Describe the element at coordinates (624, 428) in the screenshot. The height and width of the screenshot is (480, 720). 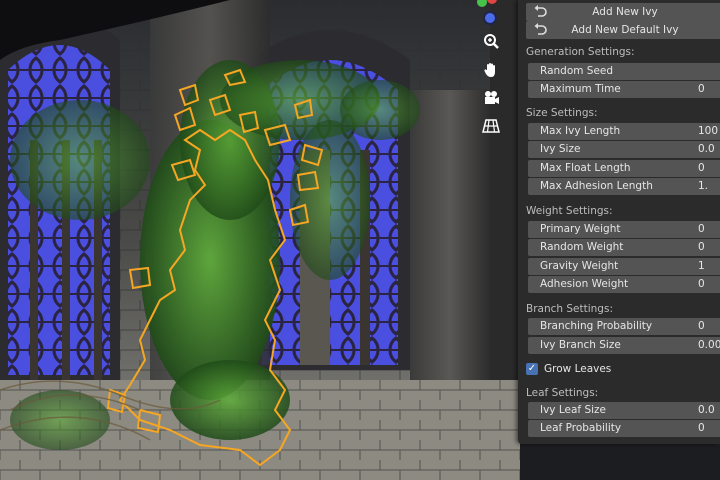
I see `leaf-probability-field: Leaf Probability 0` at that location.